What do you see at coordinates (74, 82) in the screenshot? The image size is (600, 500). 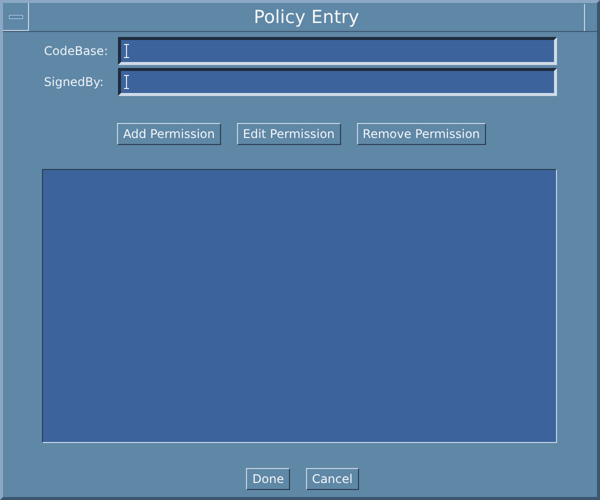 I see `field-label: SignedBy:` at bounding box center [74, 82].